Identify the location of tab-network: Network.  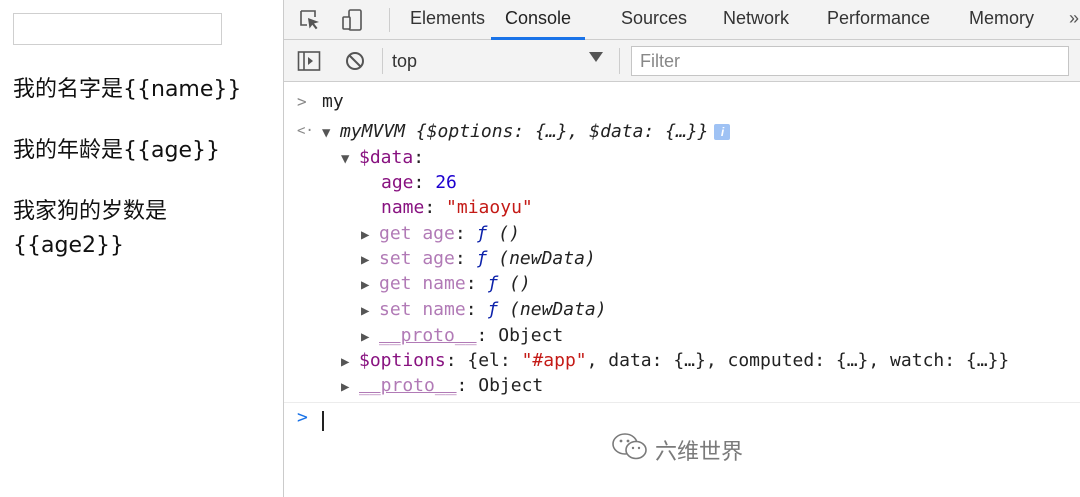
(756, 20).